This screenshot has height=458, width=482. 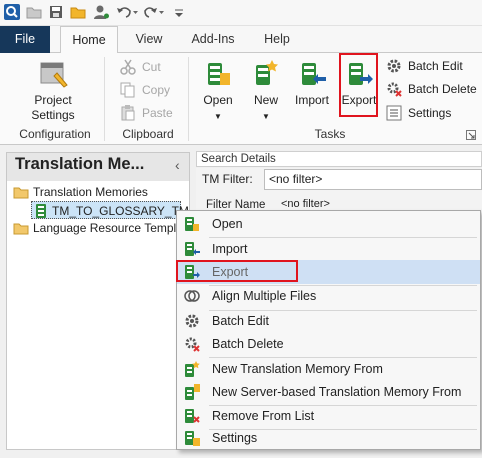 I want to click on scissors-icon, so click(x=128, y=67).